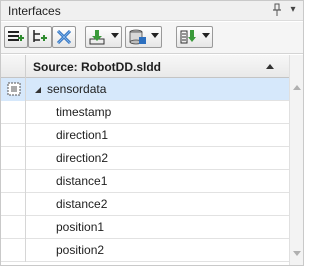 This screenshot has width=320, height=266. I want to click on interface-name: sensordata, so click(77, 89).